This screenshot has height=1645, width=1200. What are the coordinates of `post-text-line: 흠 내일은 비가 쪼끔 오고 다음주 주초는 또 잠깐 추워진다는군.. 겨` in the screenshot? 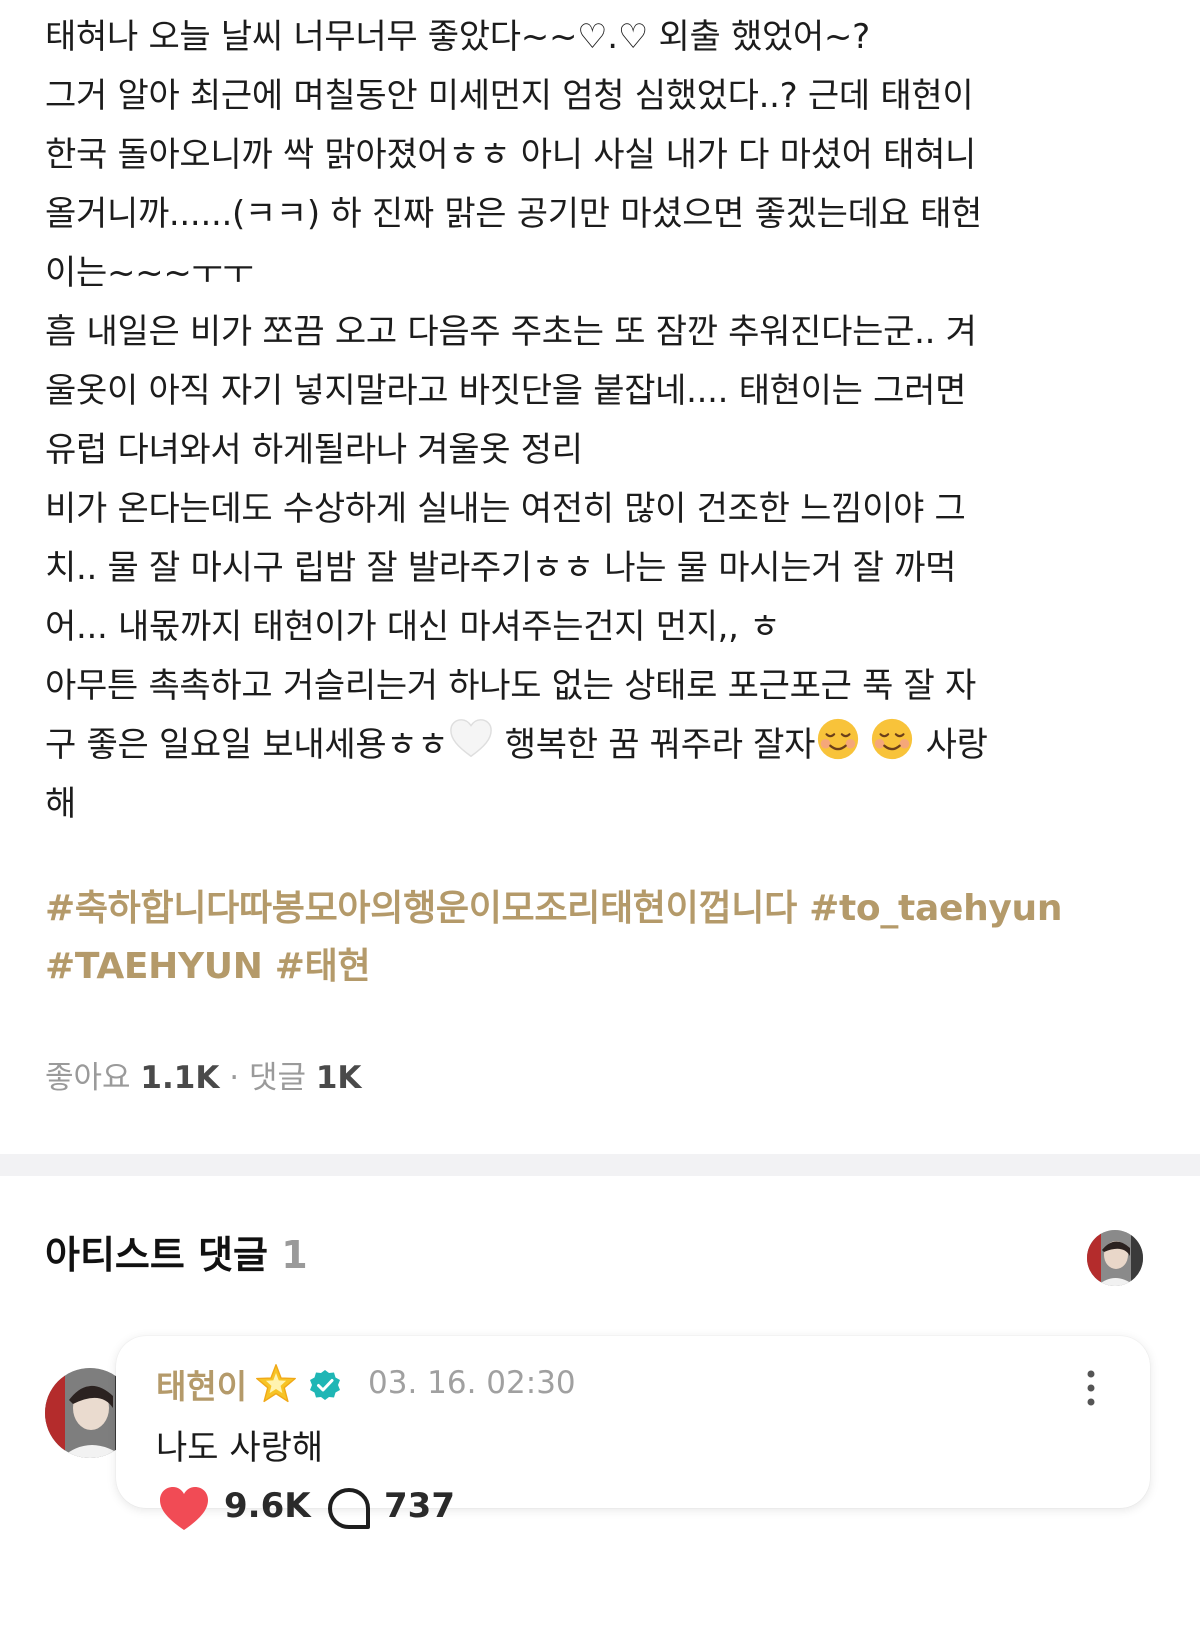 It's located at (511, 332).